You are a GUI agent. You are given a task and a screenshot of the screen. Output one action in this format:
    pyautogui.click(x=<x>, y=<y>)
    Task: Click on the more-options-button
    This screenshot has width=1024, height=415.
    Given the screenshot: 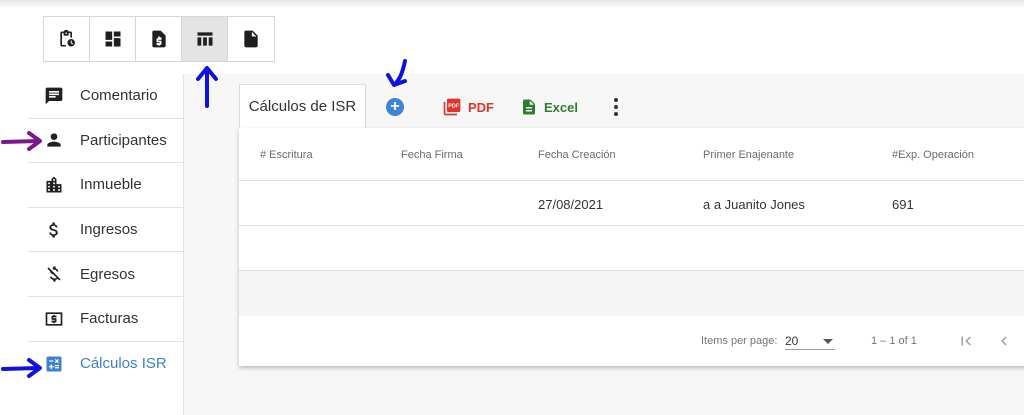 What is the action you would take?
    pyautogui.click(x=616, y=107)
    